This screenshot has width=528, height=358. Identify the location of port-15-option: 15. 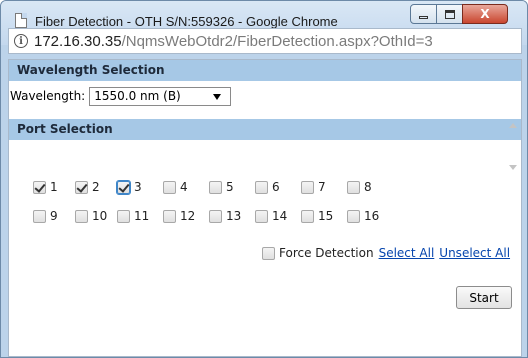
(317, 216).